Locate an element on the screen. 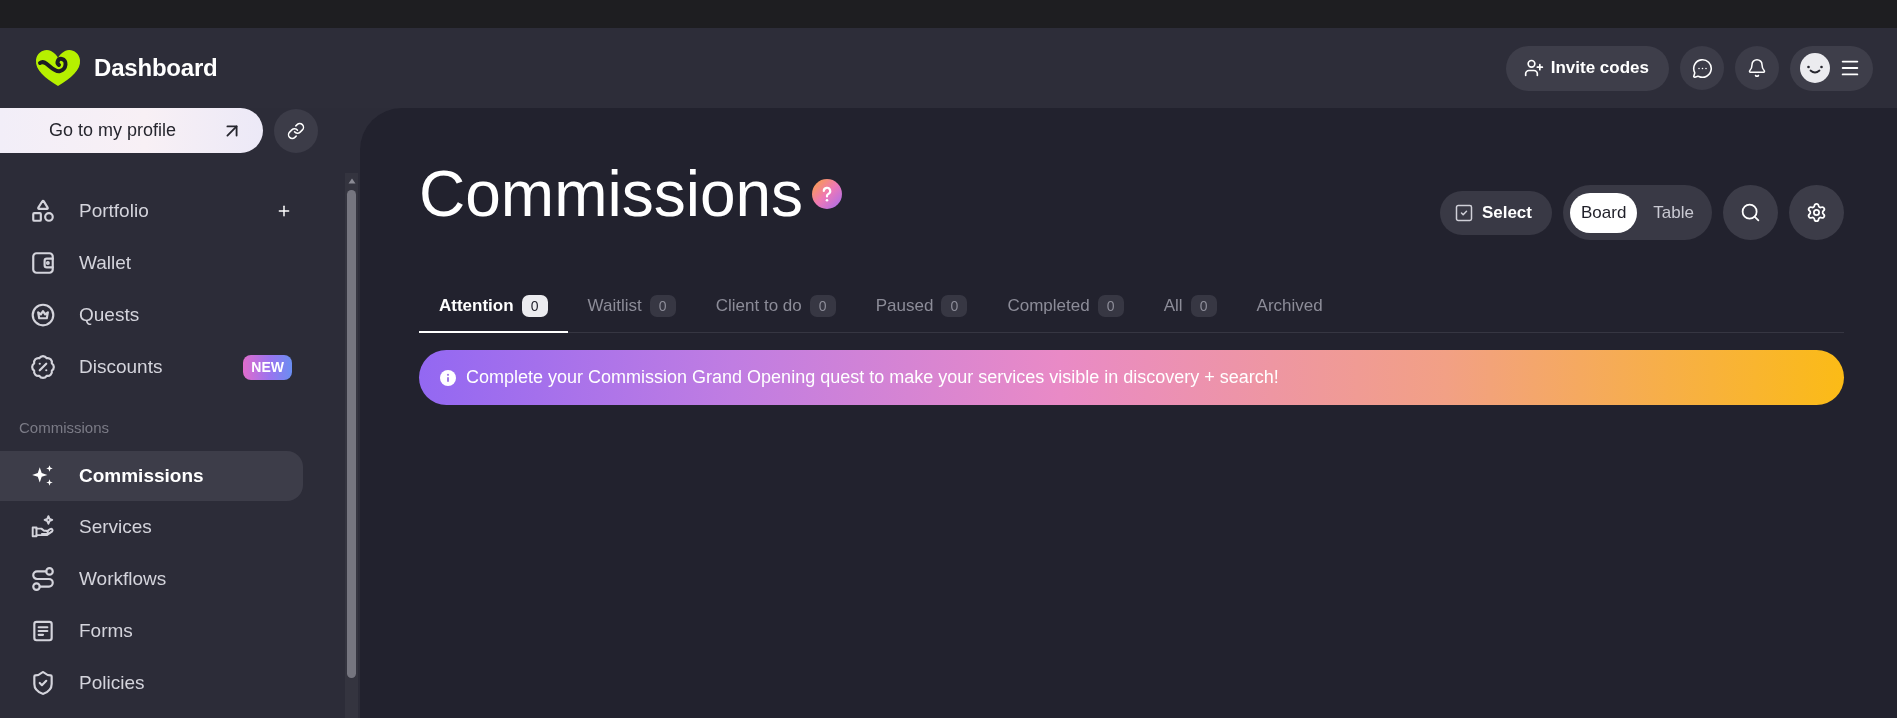 The height and width of the screenshot is (718, 1897). scroll-up-icon is located at coordinates (351, 181).